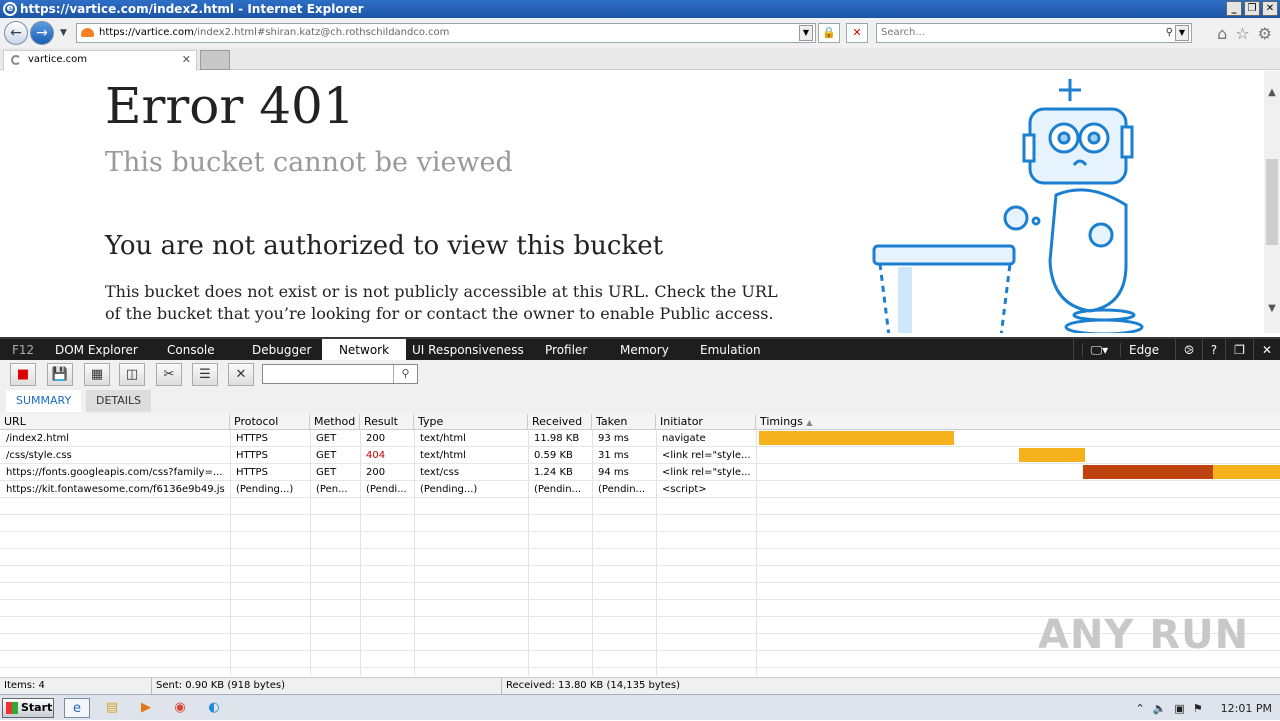 This screenshot has height=721, width=1280. I want to click on cell-method: GET, so click(326, 455).